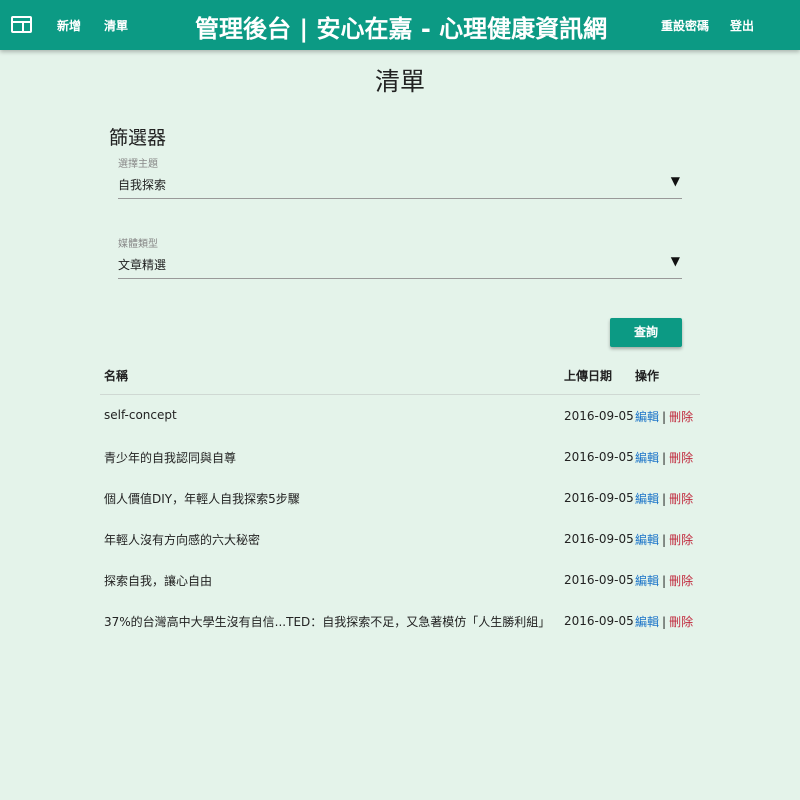 The height and width of the screenshot is (800, 800). I want to click on table-row: 青少年的自我認同與自尊 2016-09-05 編輯 | 刪除, so click(400, 456).